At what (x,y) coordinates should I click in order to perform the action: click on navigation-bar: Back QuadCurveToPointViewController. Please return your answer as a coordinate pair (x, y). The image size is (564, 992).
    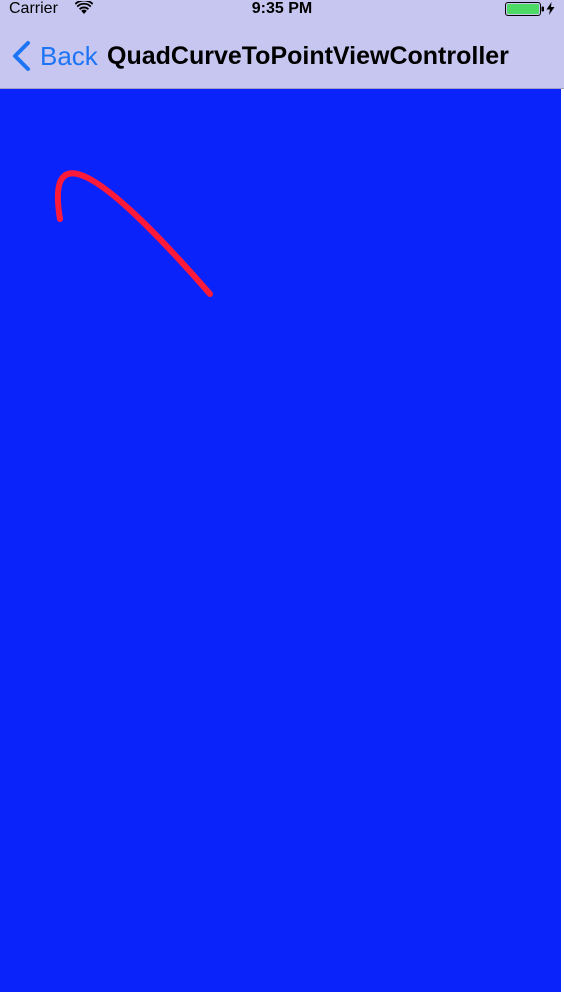
    Looking at the image, I should click on (282, 54).